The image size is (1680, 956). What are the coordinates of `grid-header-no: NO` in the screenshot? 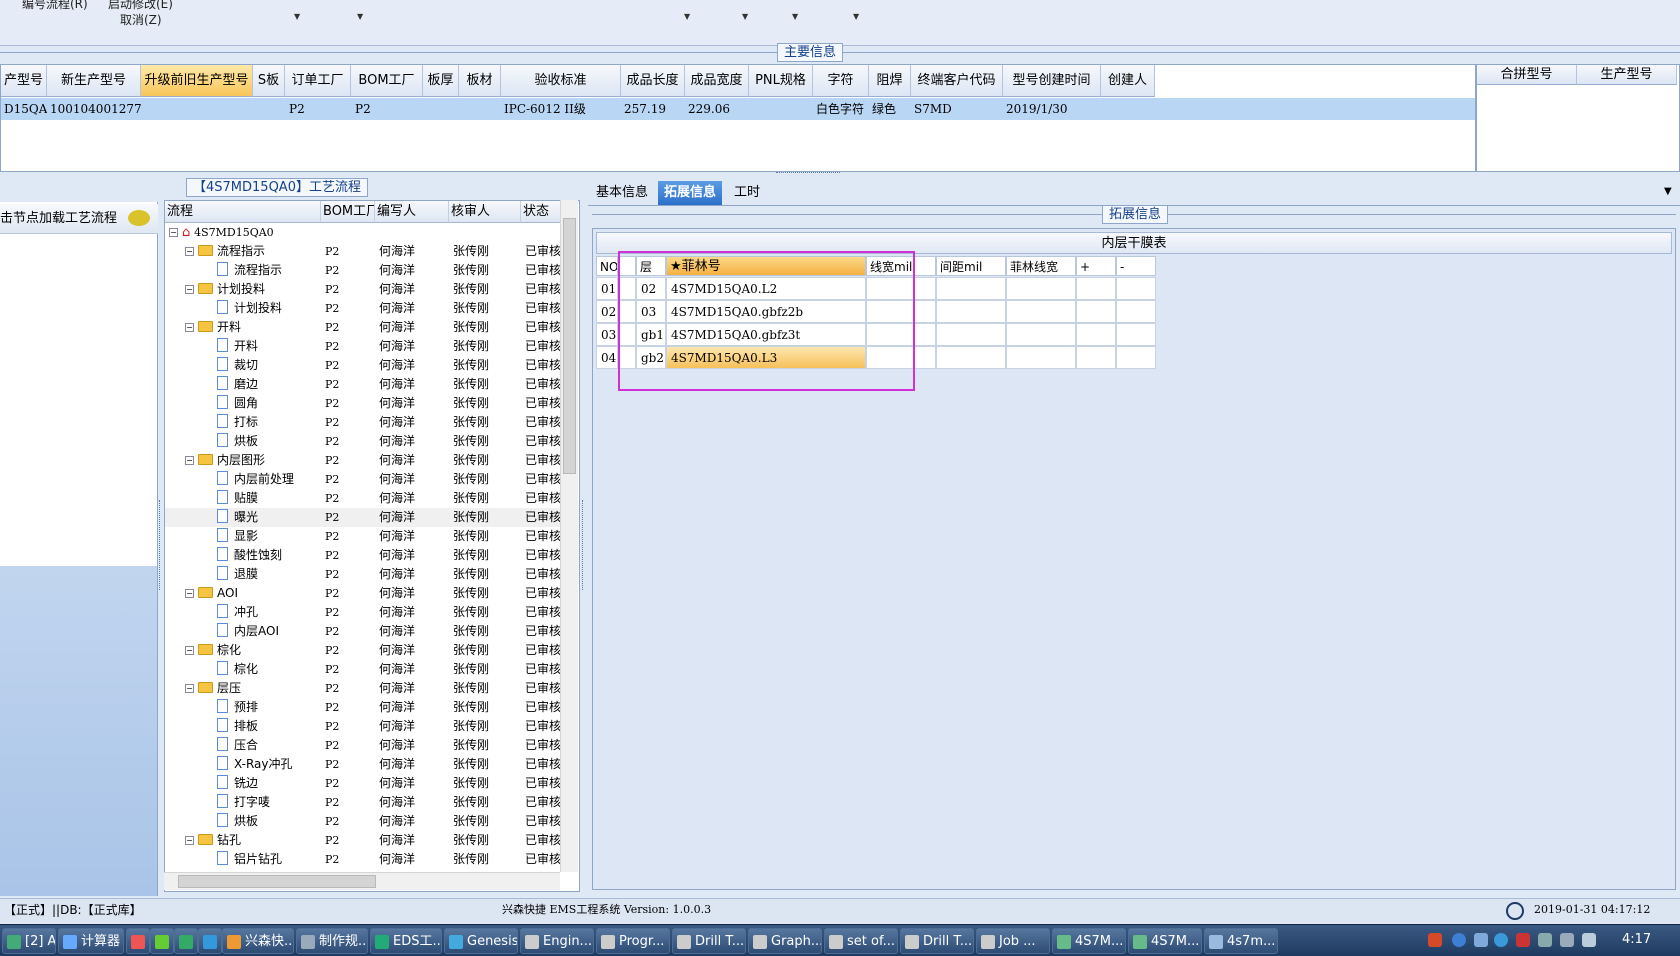 It's located at (607, 266).